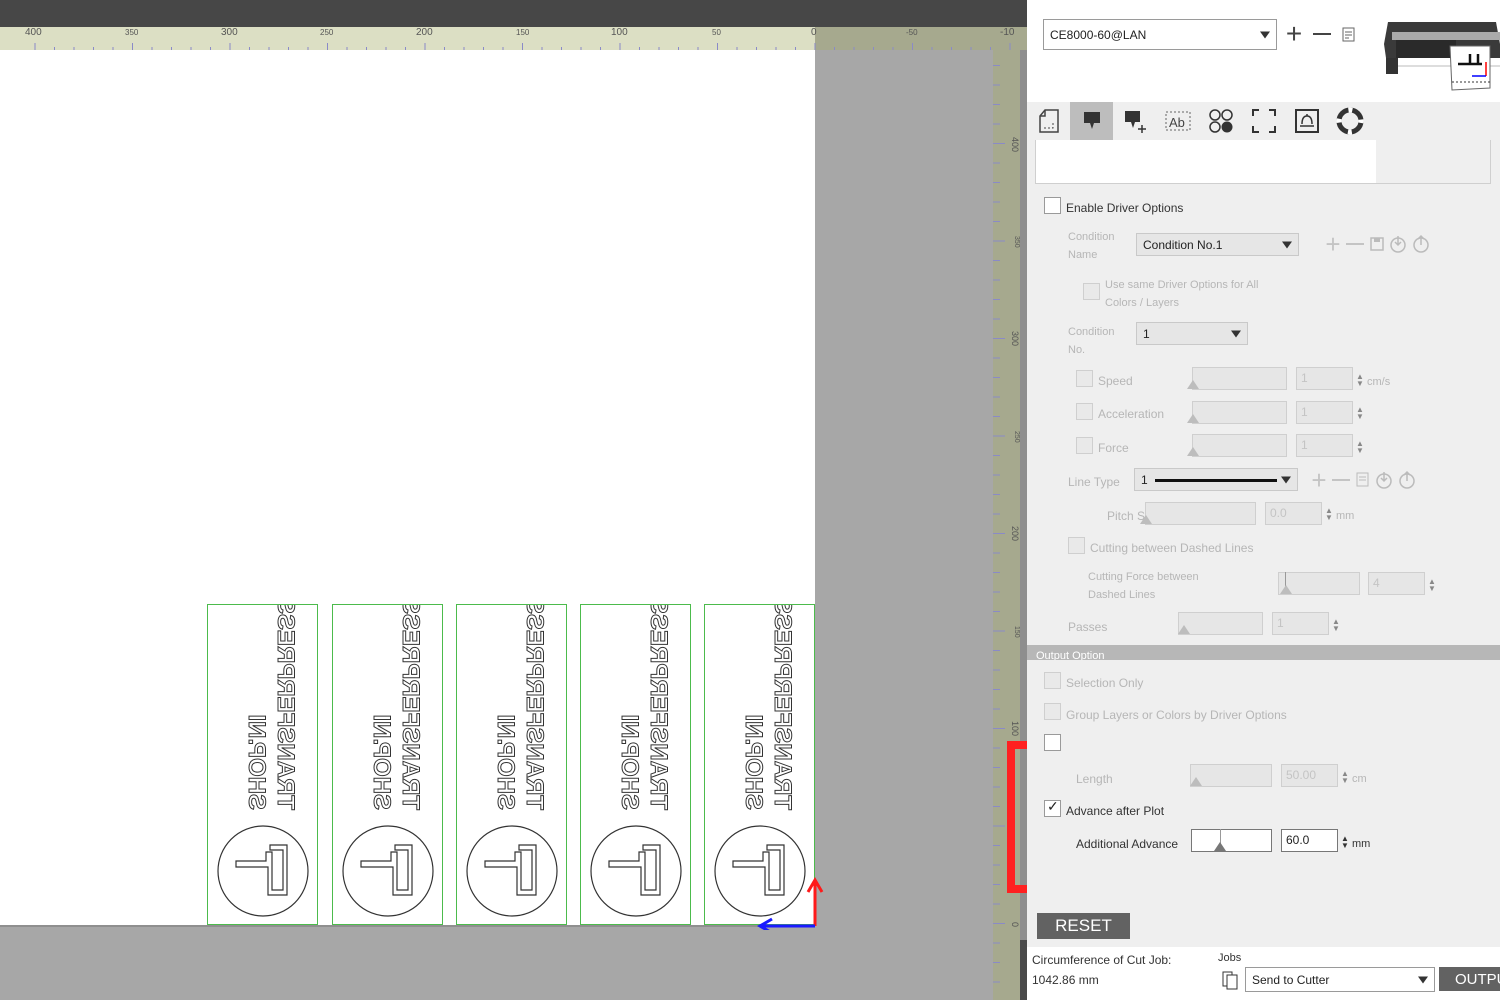 This screenshot has height=1000, width=1500. What do you see at coordinates (1083, 926) in the screenshot?
I see `reset-button: RESET` at bounding box center [1083, 926].